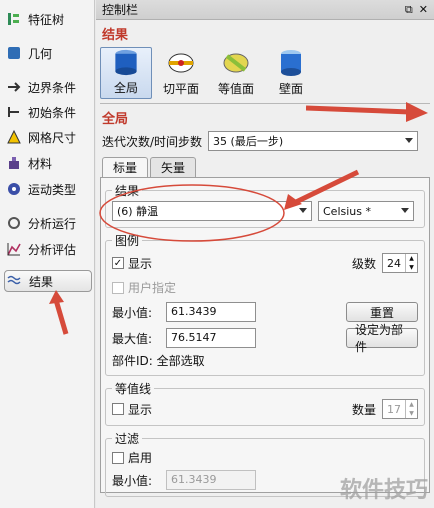 This screenshot has width=434, height=508. Describe the element at coordinates (382, 338) in the screenshot. I see `set-as-part-button: 设定为部件` at that location.